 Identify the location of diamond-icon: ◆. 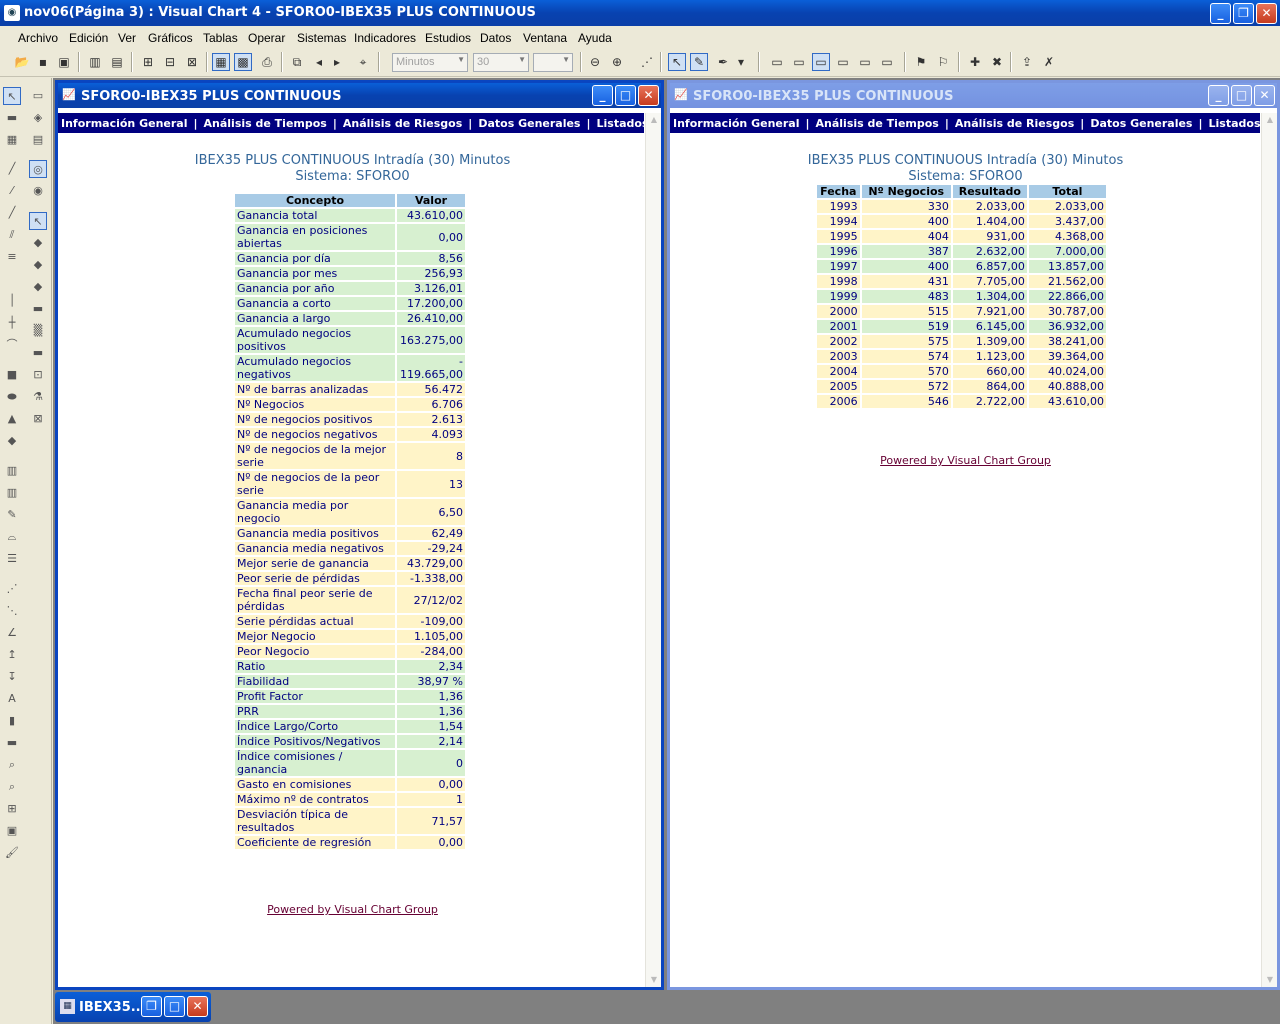
(38, 243).